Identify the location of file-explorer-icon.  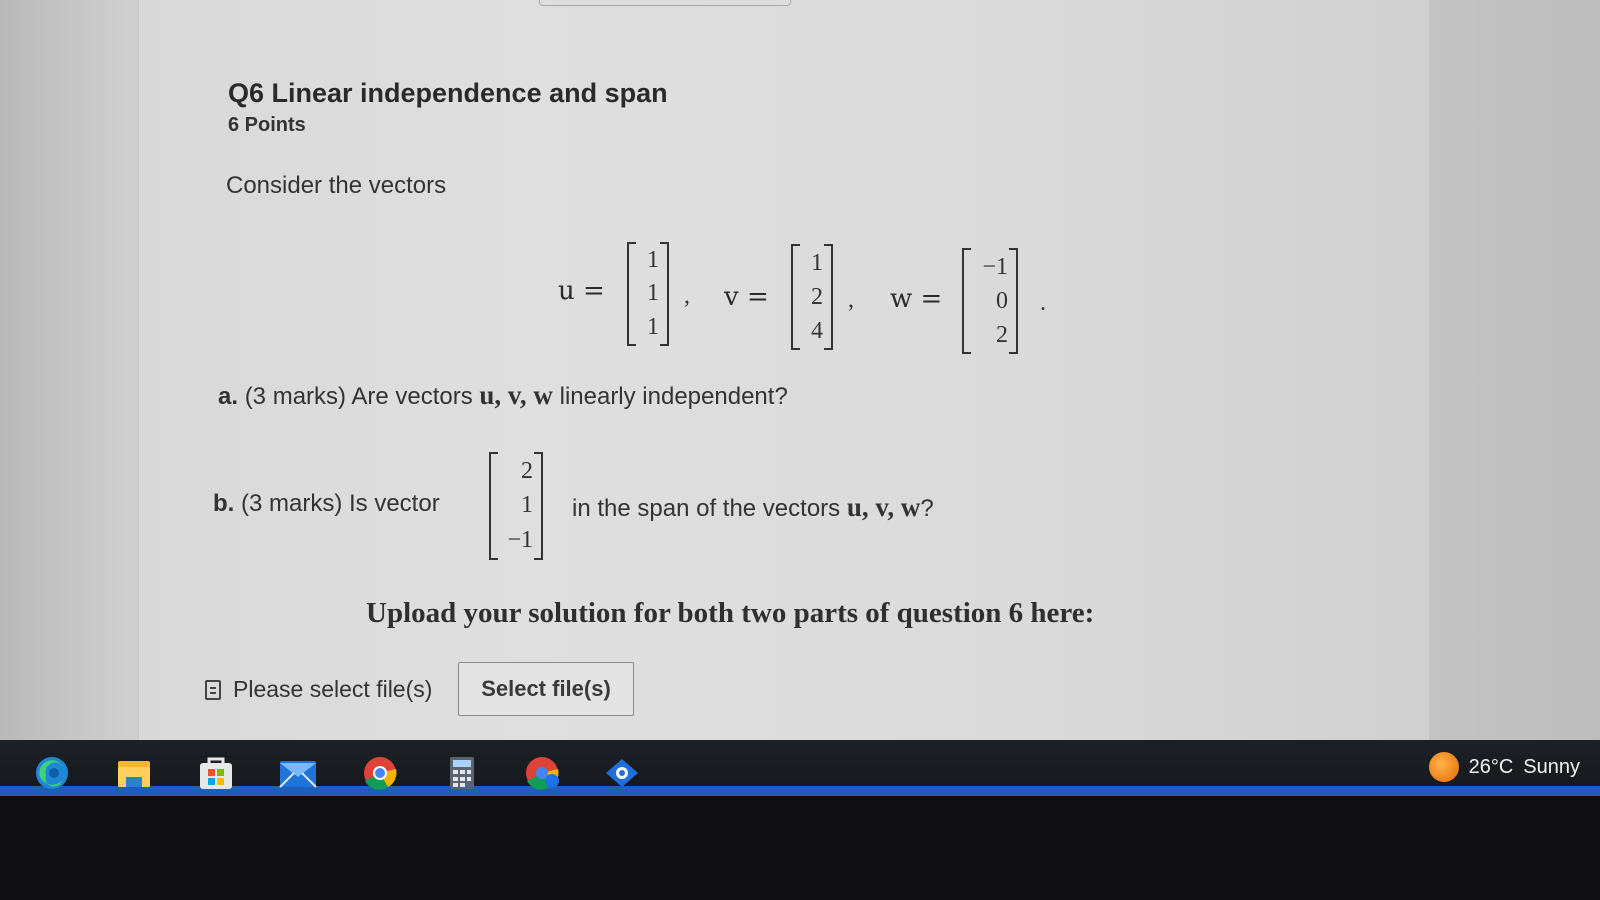
(134, 773).